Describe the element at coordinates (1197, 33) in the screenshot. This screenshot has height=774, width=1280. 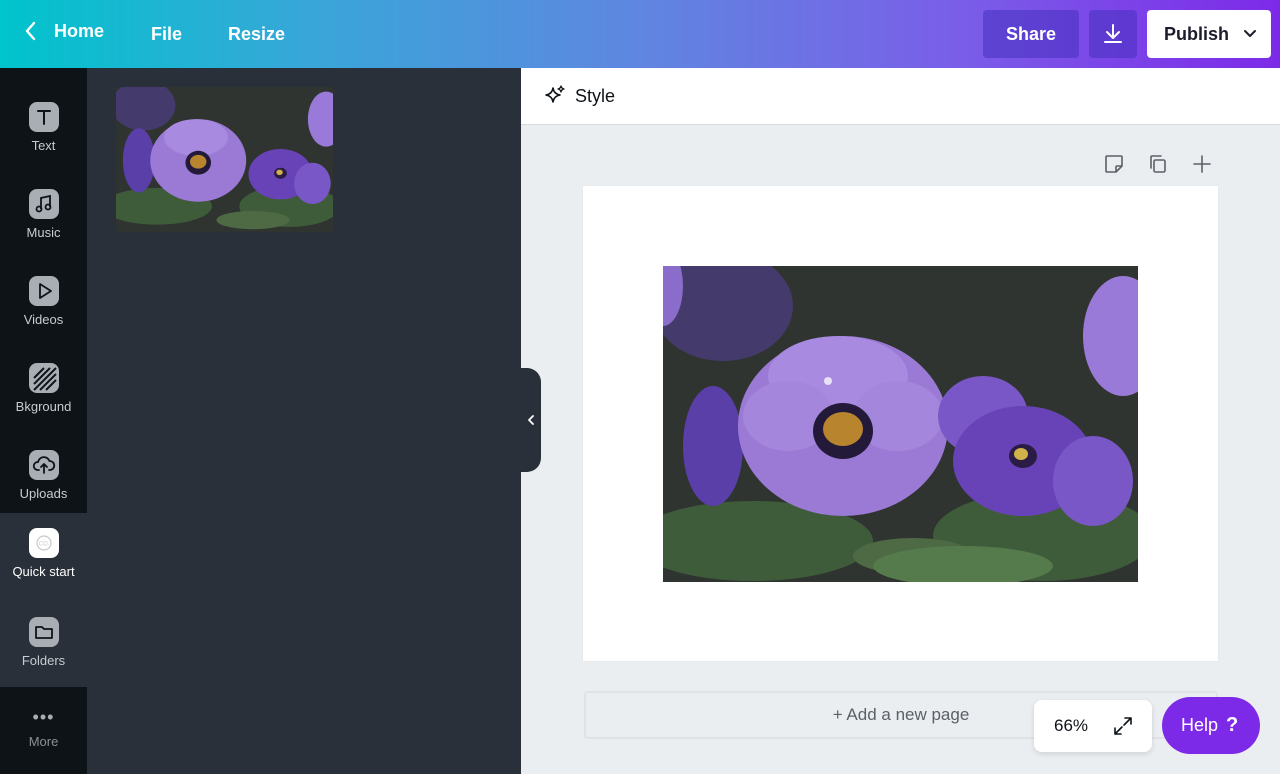
I see `publish-label: Publish` at that location.